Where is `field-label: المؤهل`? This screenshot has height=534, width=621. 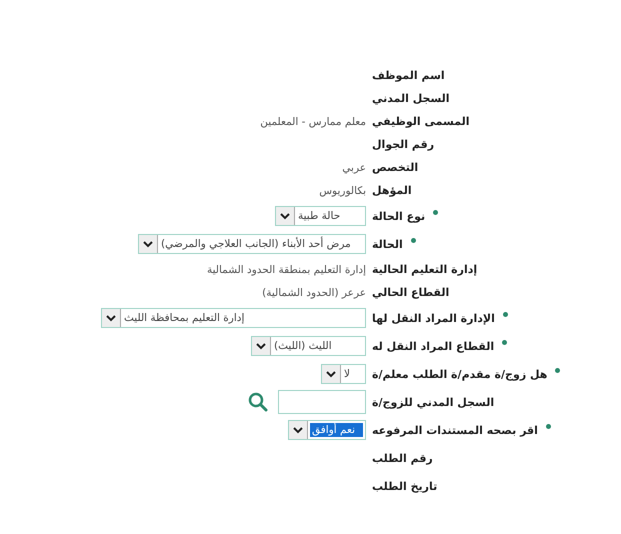
field-label: المؤهل is located at coordinates (392, 190).